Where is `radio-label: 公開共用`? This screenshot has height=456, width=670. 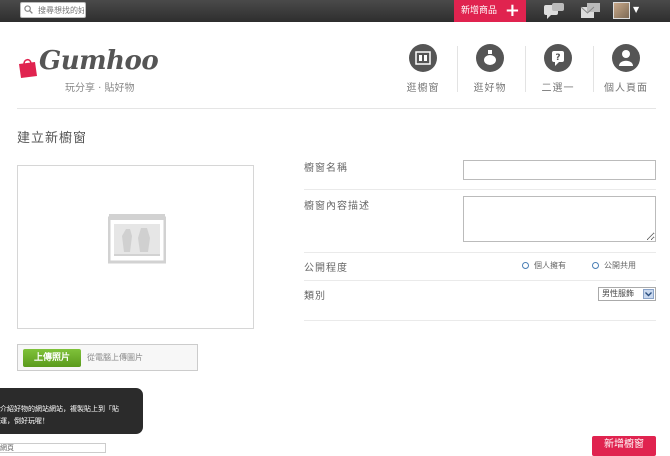
radio-label: 公開共用 is located at coordinates (620, 265).